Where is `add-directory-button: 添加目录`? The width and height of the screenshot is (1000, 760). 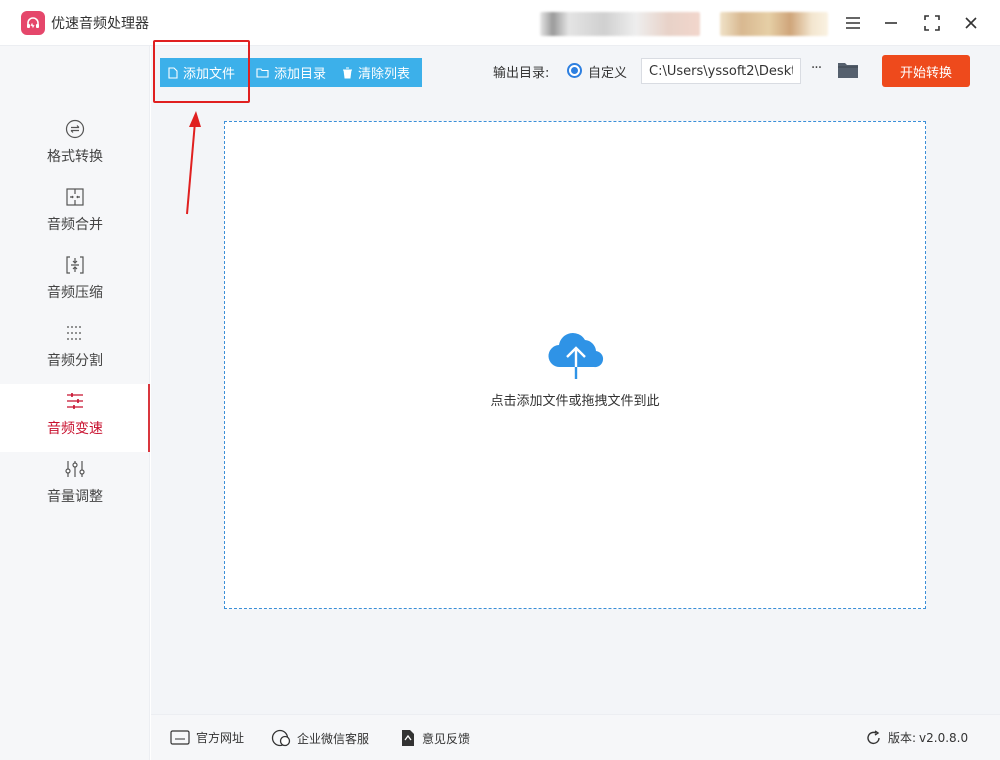 add-directory-button: 添加目录 is located at coordinates (291, 72).